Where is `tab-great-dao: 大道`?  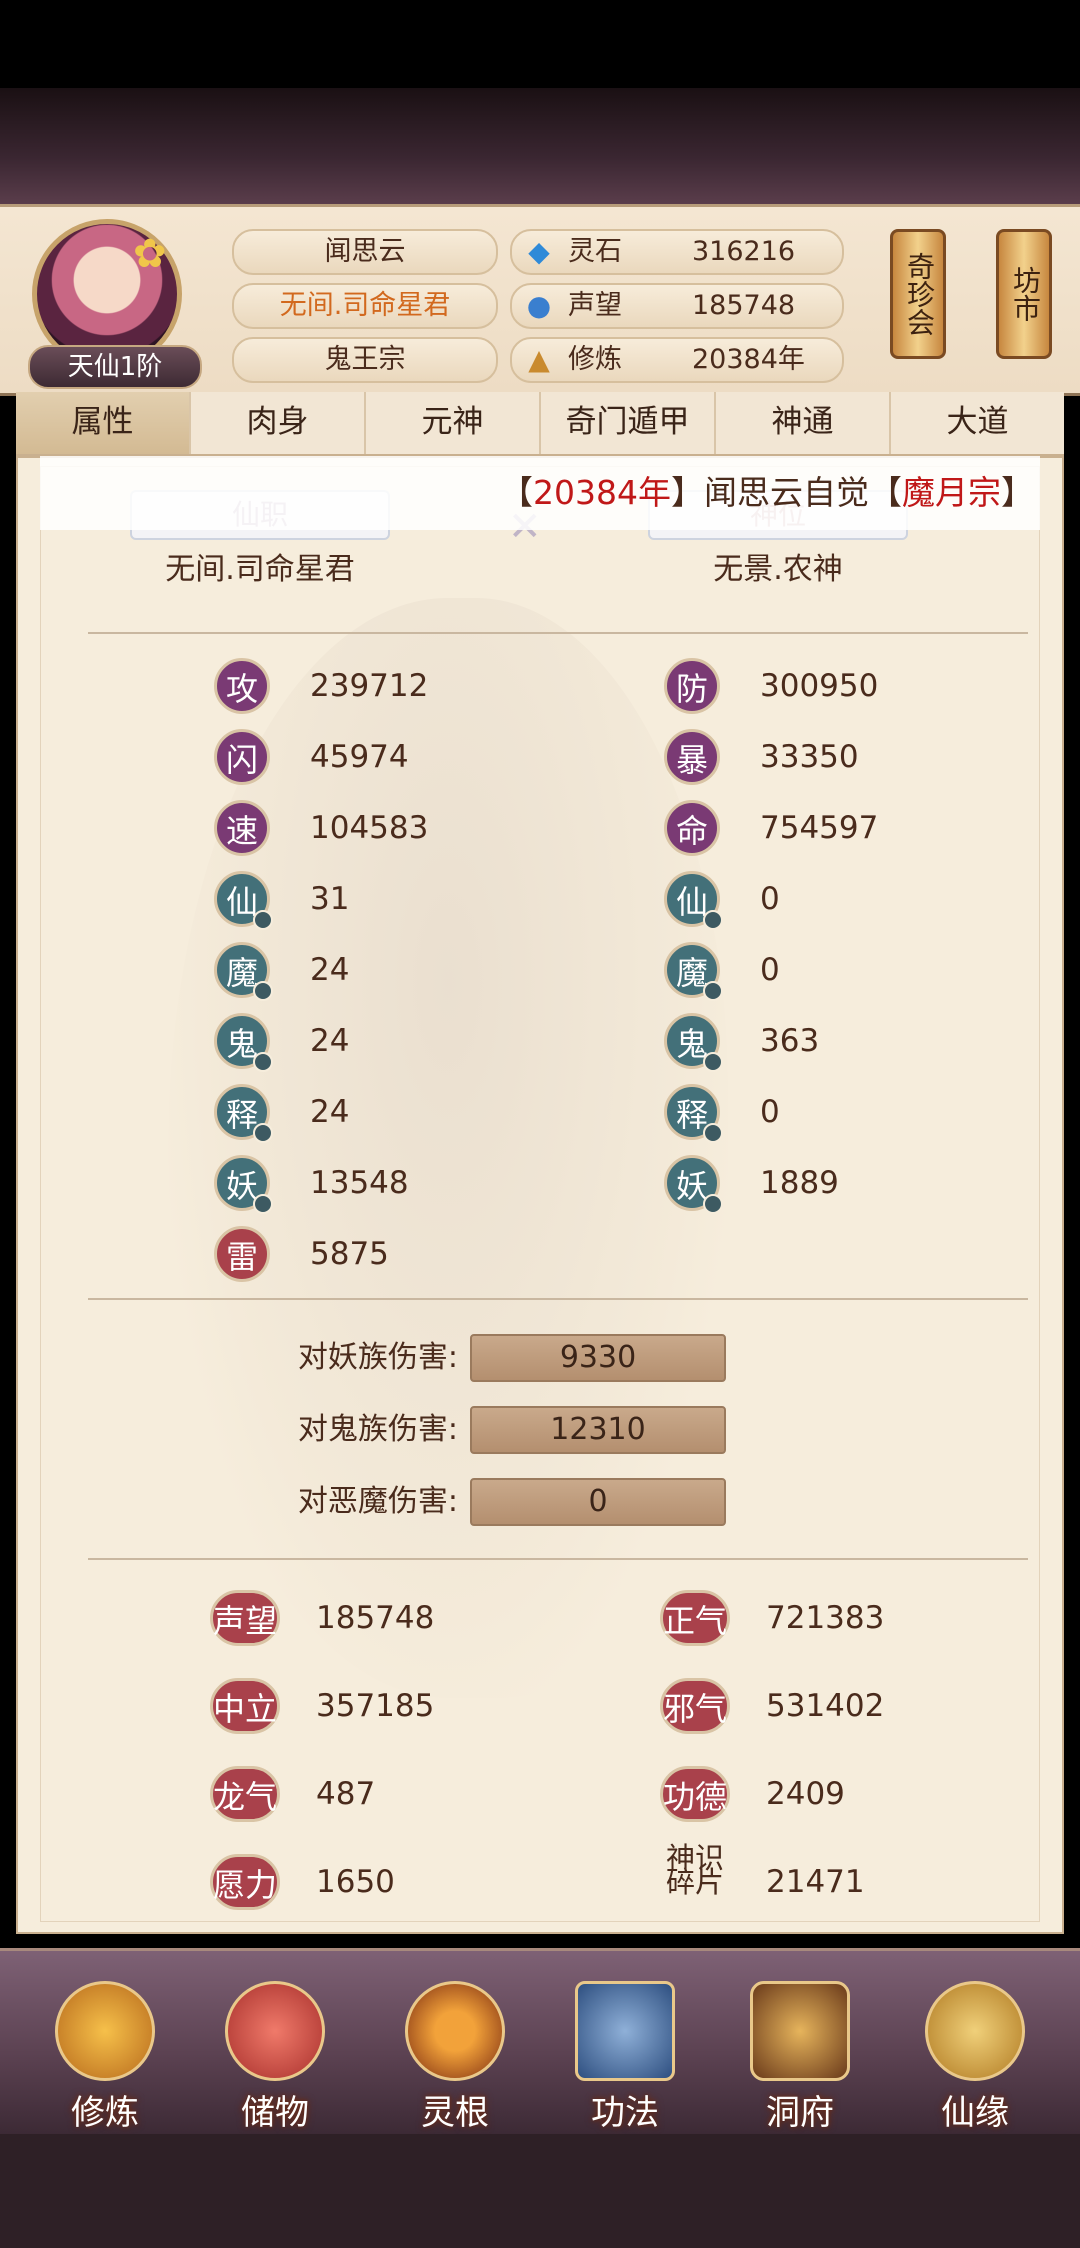 tab-great-dao: 大道 is located at coordinates (977, 423).